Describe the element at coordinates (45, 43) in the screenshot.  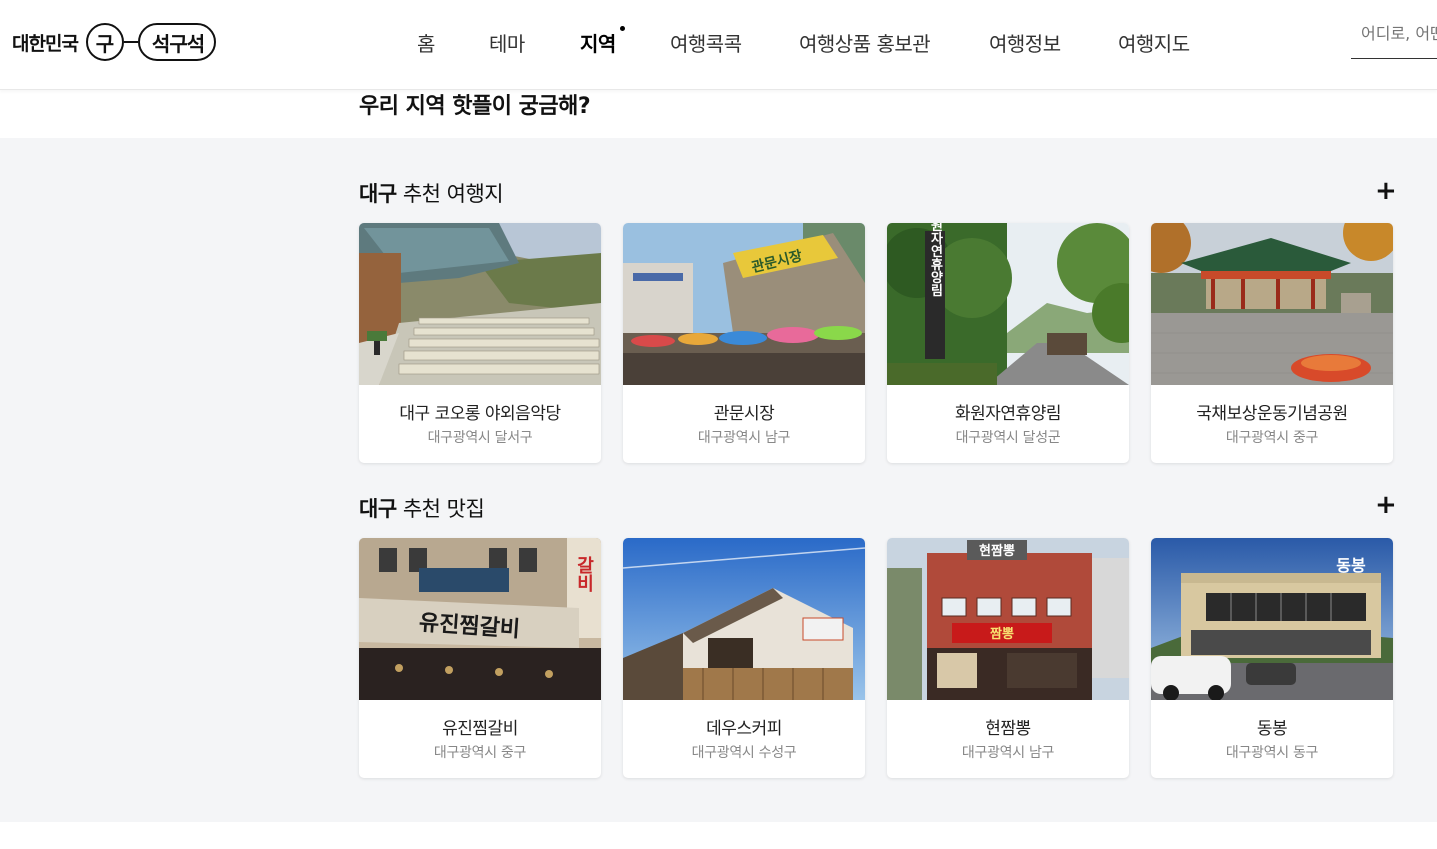
I see `logo-prefix: 대한민국` at that location.